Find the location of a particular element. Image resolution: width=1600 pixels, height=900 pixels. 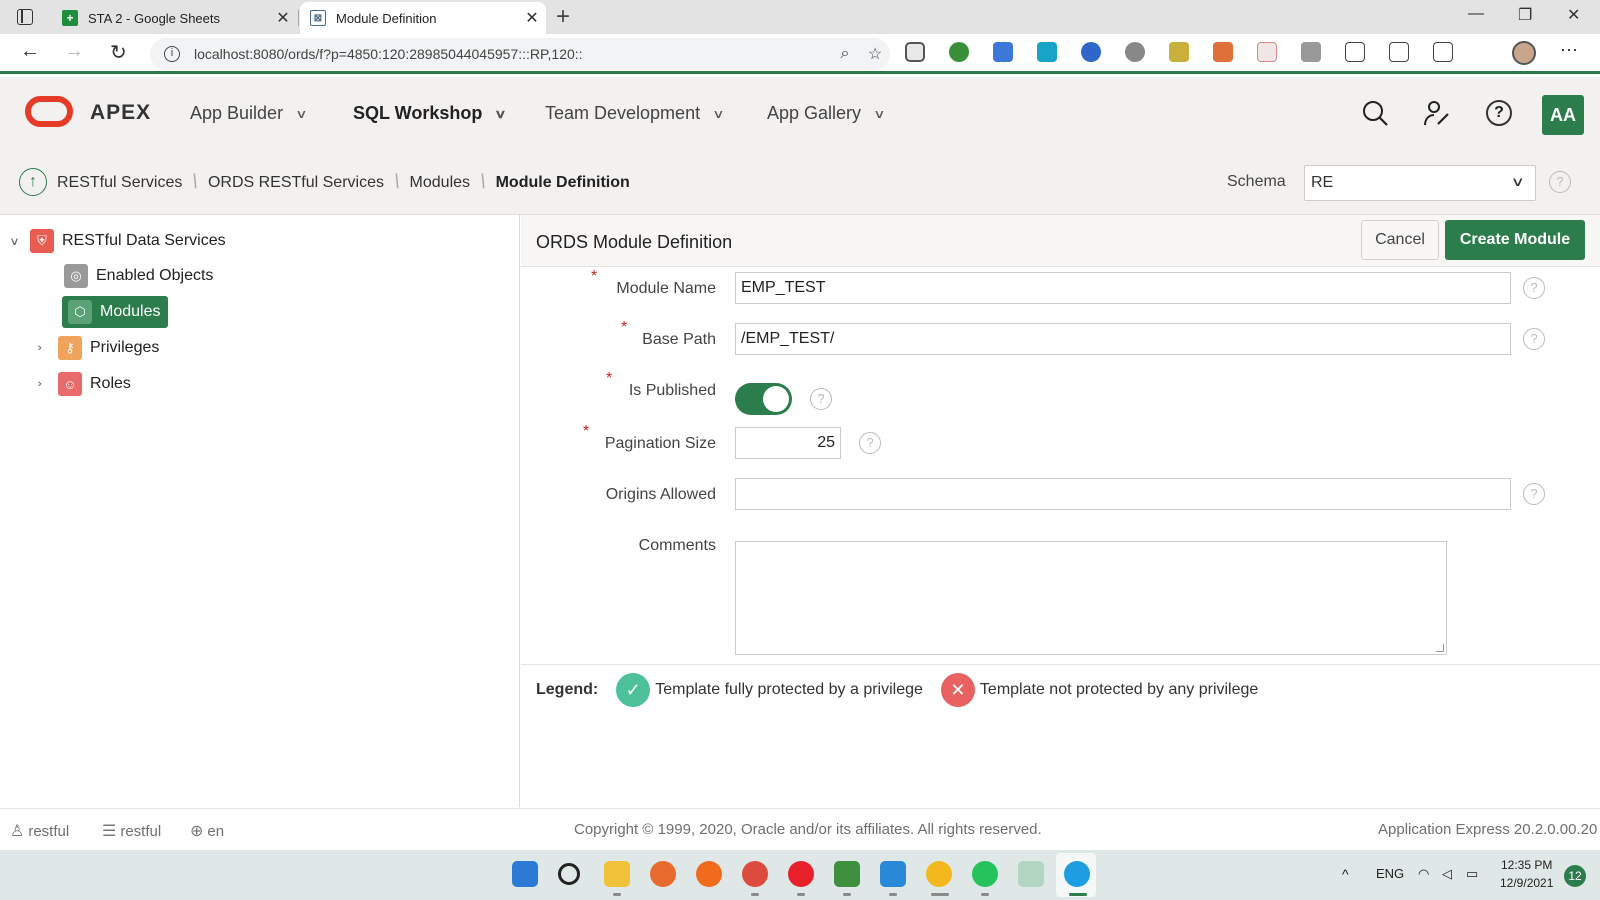

breadcrumb-modules: Modules is located at coordinates (440, 183).